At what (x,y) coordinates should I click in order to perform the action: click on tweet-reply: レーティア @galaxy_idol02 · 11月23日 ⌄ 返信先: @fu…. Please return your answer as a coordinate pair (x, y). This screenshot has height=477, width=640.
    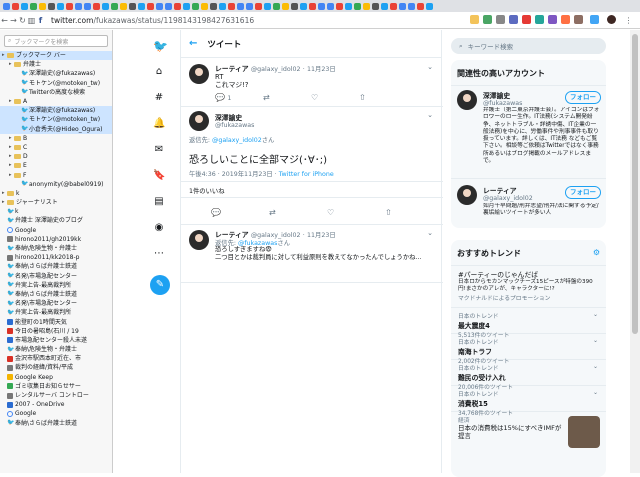
    Looking at the image, I should click on (312, 254).